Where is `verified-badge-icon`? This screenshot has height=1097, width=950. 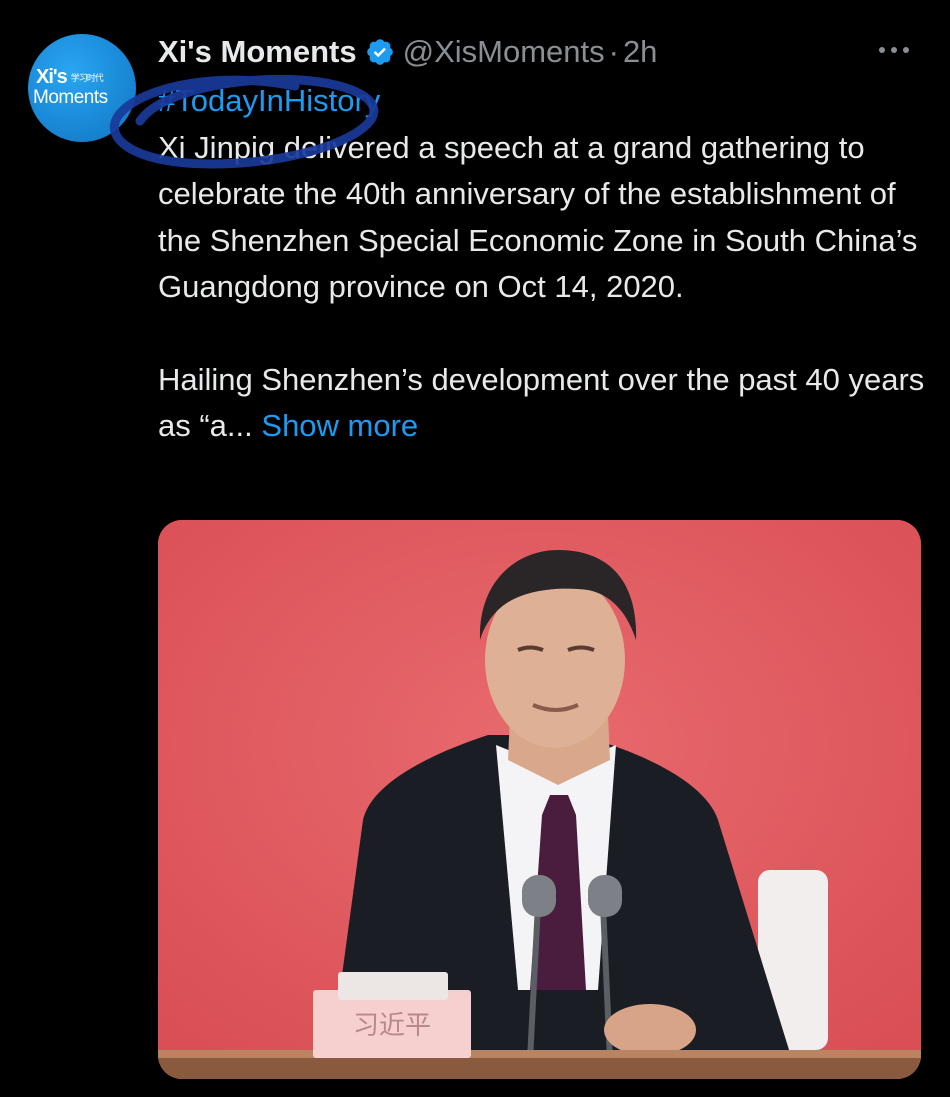
verified-badge-icon is located at coordinates (380, 52).